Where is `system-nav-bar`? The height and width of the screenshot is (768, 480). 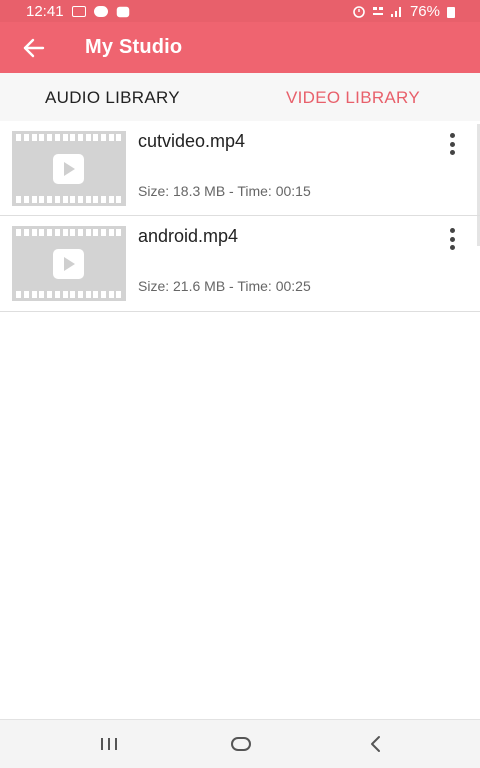 system-nav-bar is located at coordinates (240, 743).